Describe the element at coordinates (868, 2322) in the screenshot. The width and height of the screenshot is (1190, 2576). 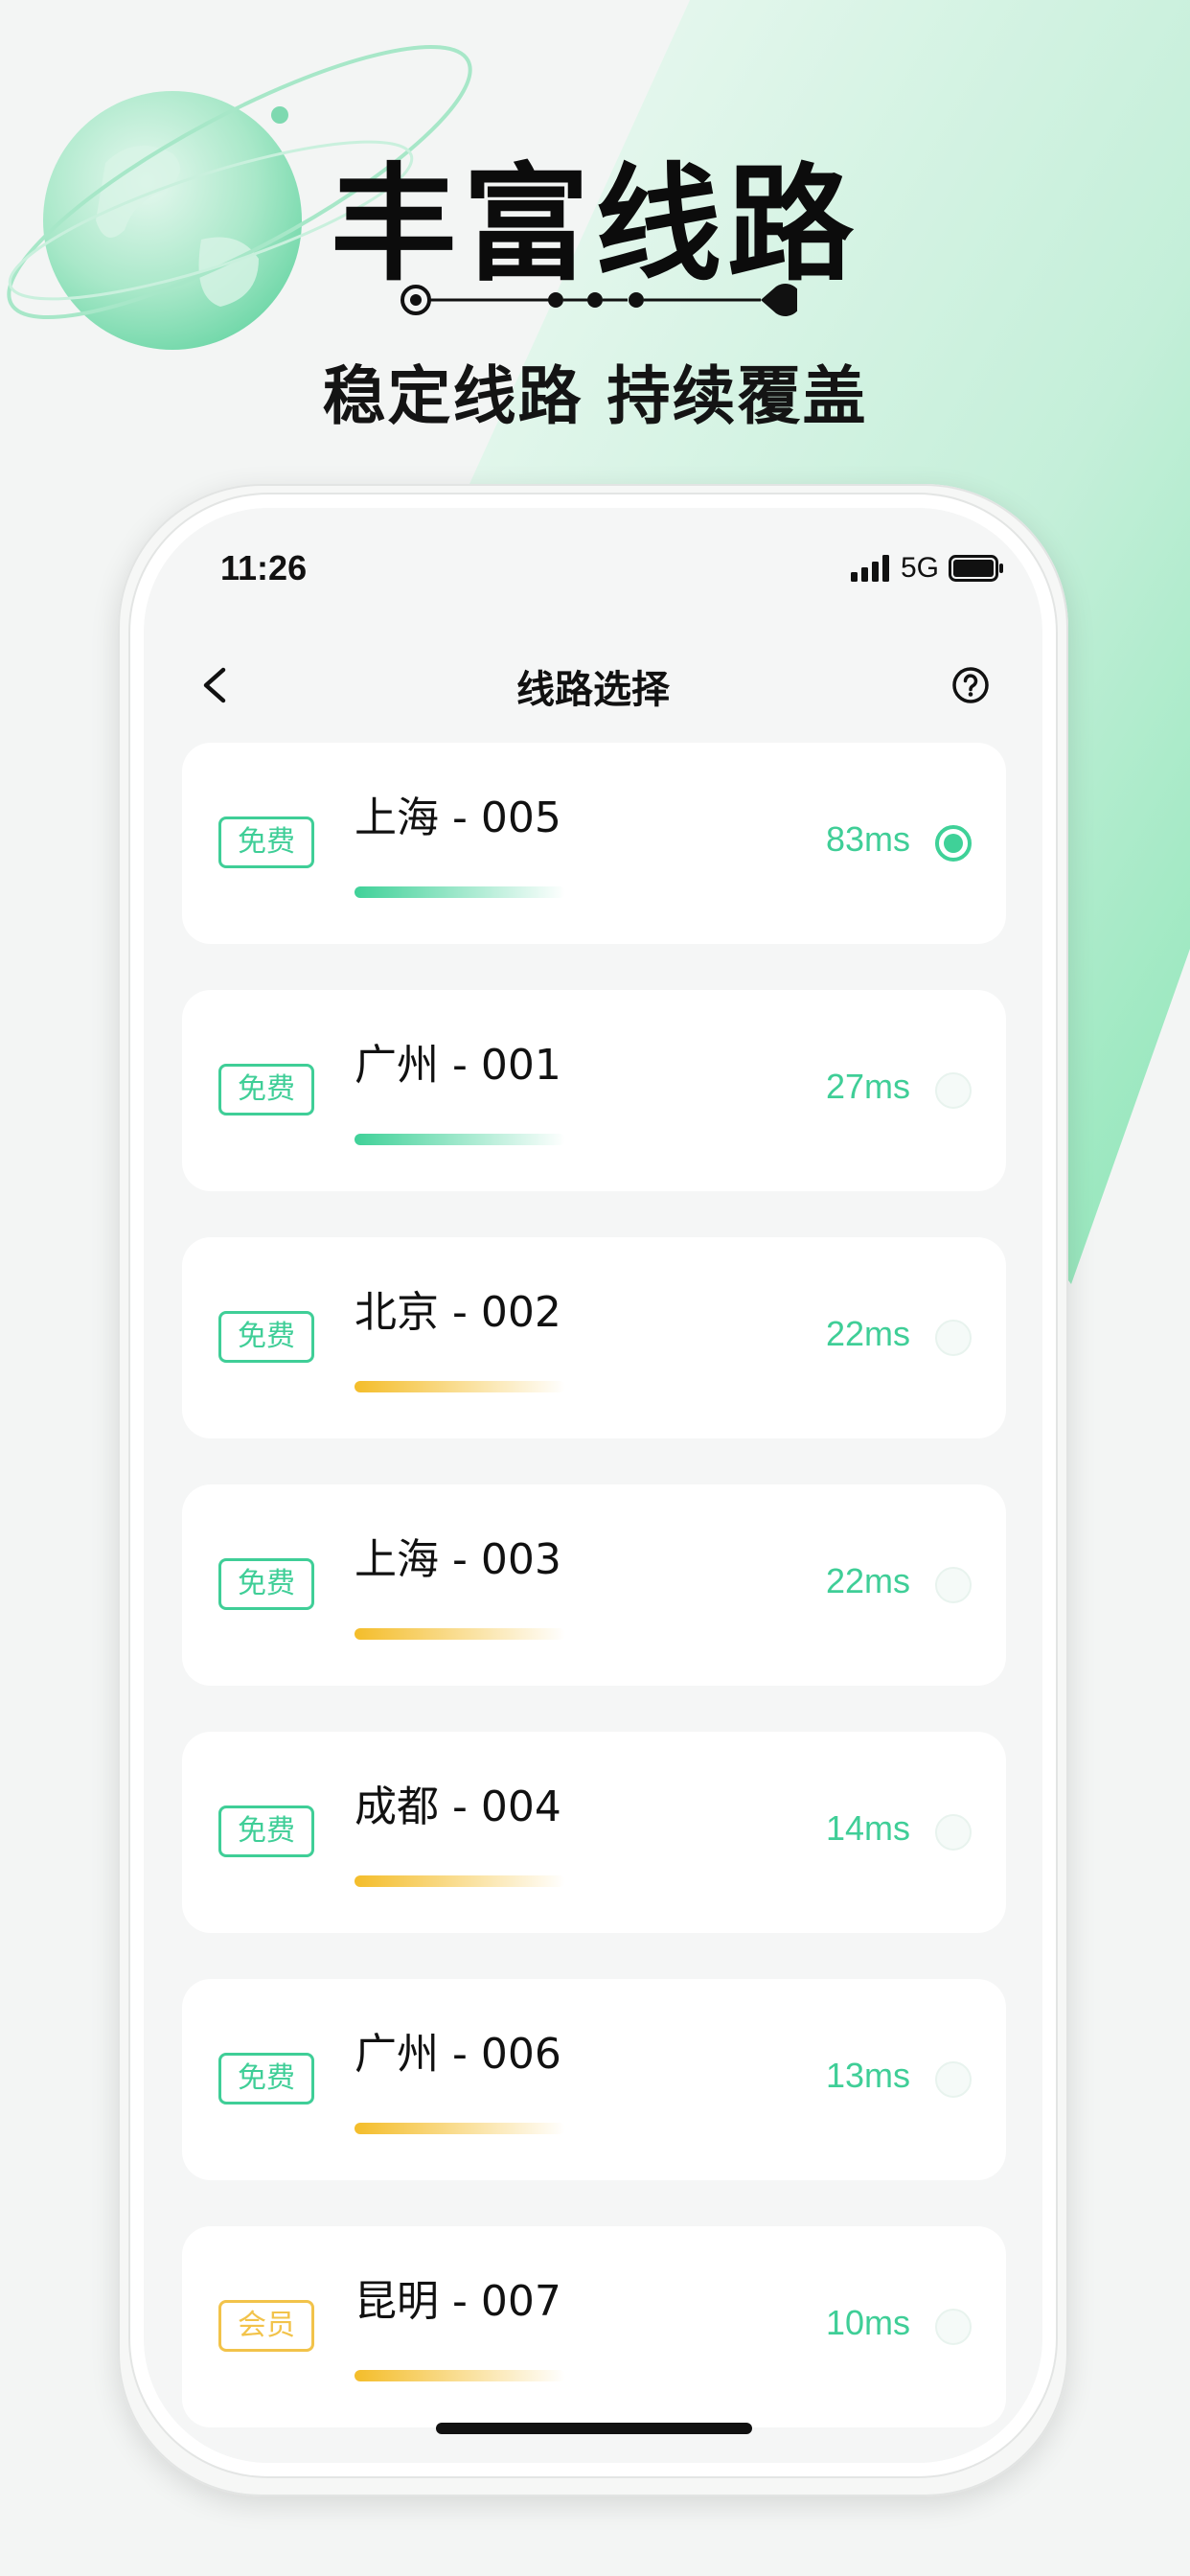
I see `route-latency: 10ms` at that location.